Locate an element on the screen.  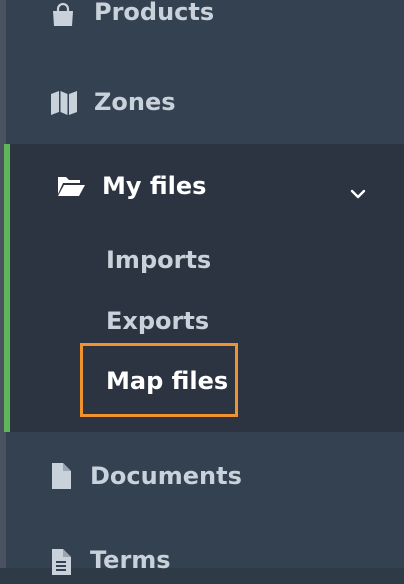
sidebar-subitem-map-files: Map files is located at coordinates (167, 381).